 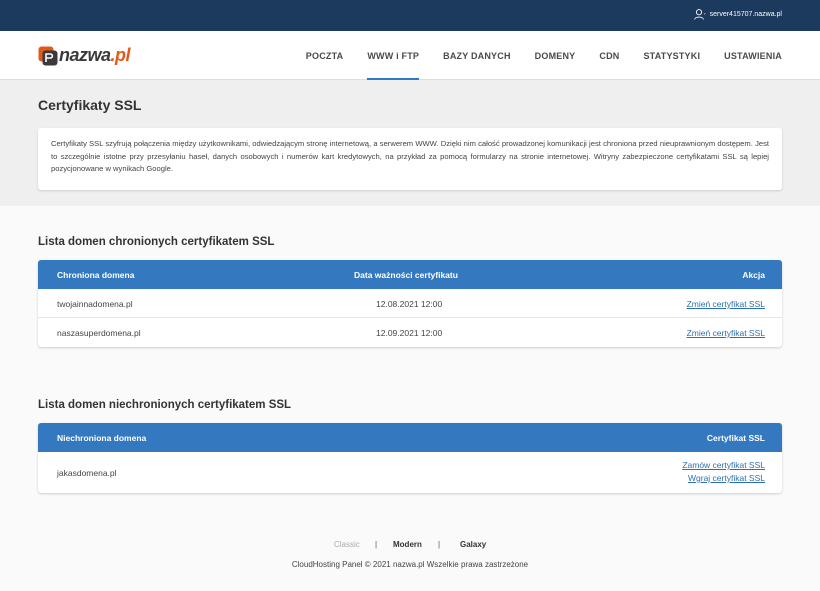 What do you see at coordinates (48, 55) in the screenshot?
I see `logo-icon` at bounding box center [48, 55].